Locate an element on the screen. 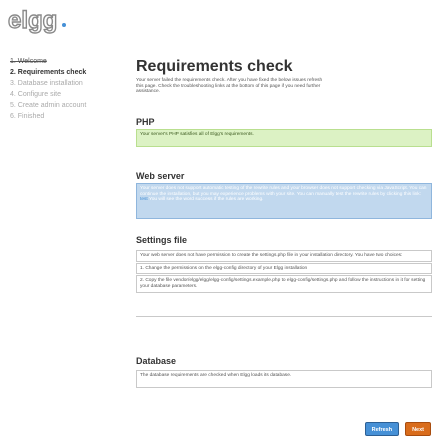 The height and width of the screenshot is (448, 437). step-finished: 6. Finished is located at coordinates (27, 116).